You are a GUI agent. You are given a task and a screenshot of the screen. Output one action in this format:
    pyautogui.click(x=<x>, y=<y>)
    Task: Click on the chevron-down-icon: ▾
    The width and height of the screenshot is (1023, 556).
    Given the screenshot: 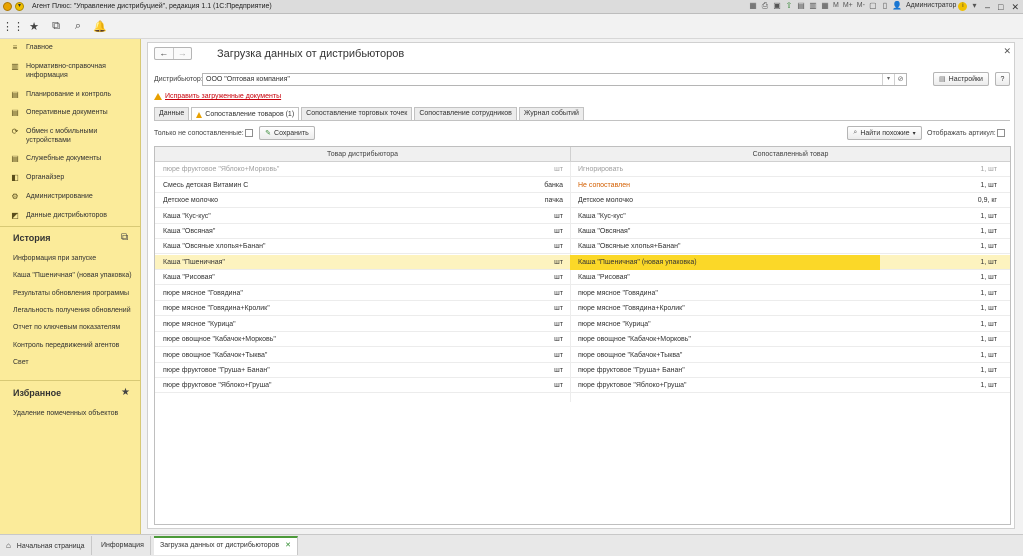 What is the action you would take?
    pyautogui.click(x=974, y=6)
    